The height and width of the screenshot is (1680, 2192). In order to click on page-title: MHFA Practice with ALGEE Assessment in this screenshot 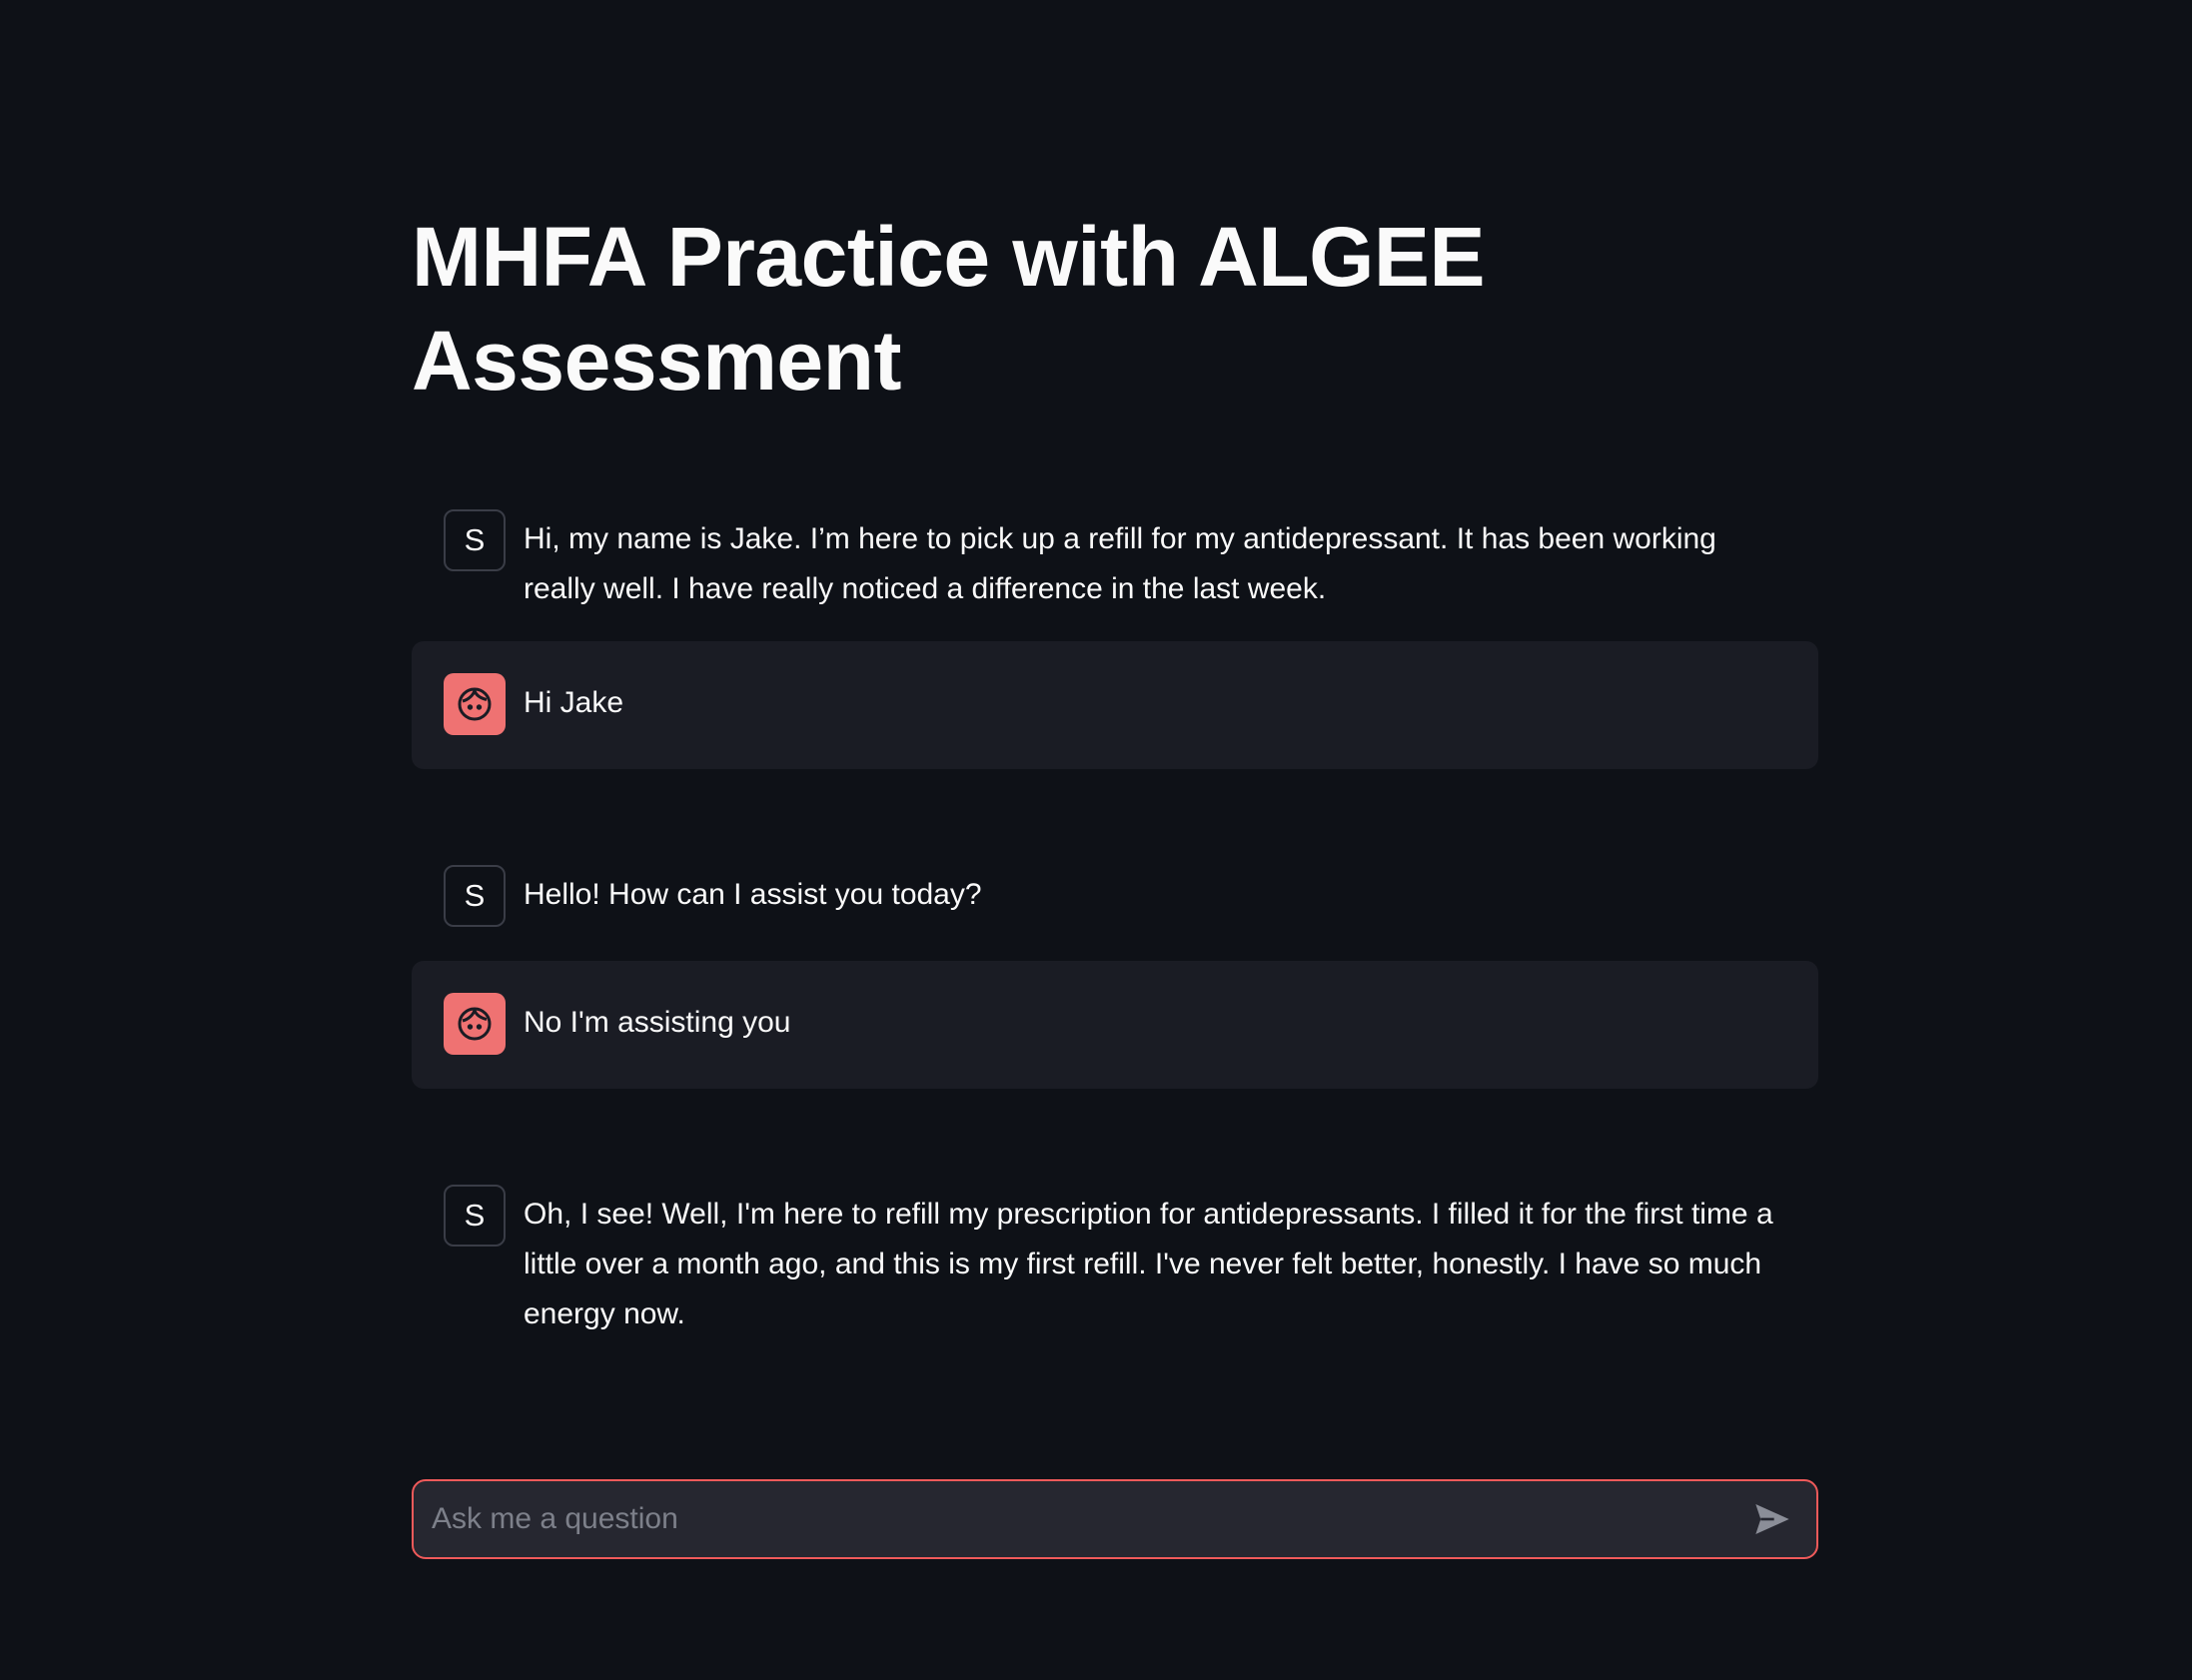, I will do `click(949, 309)`.